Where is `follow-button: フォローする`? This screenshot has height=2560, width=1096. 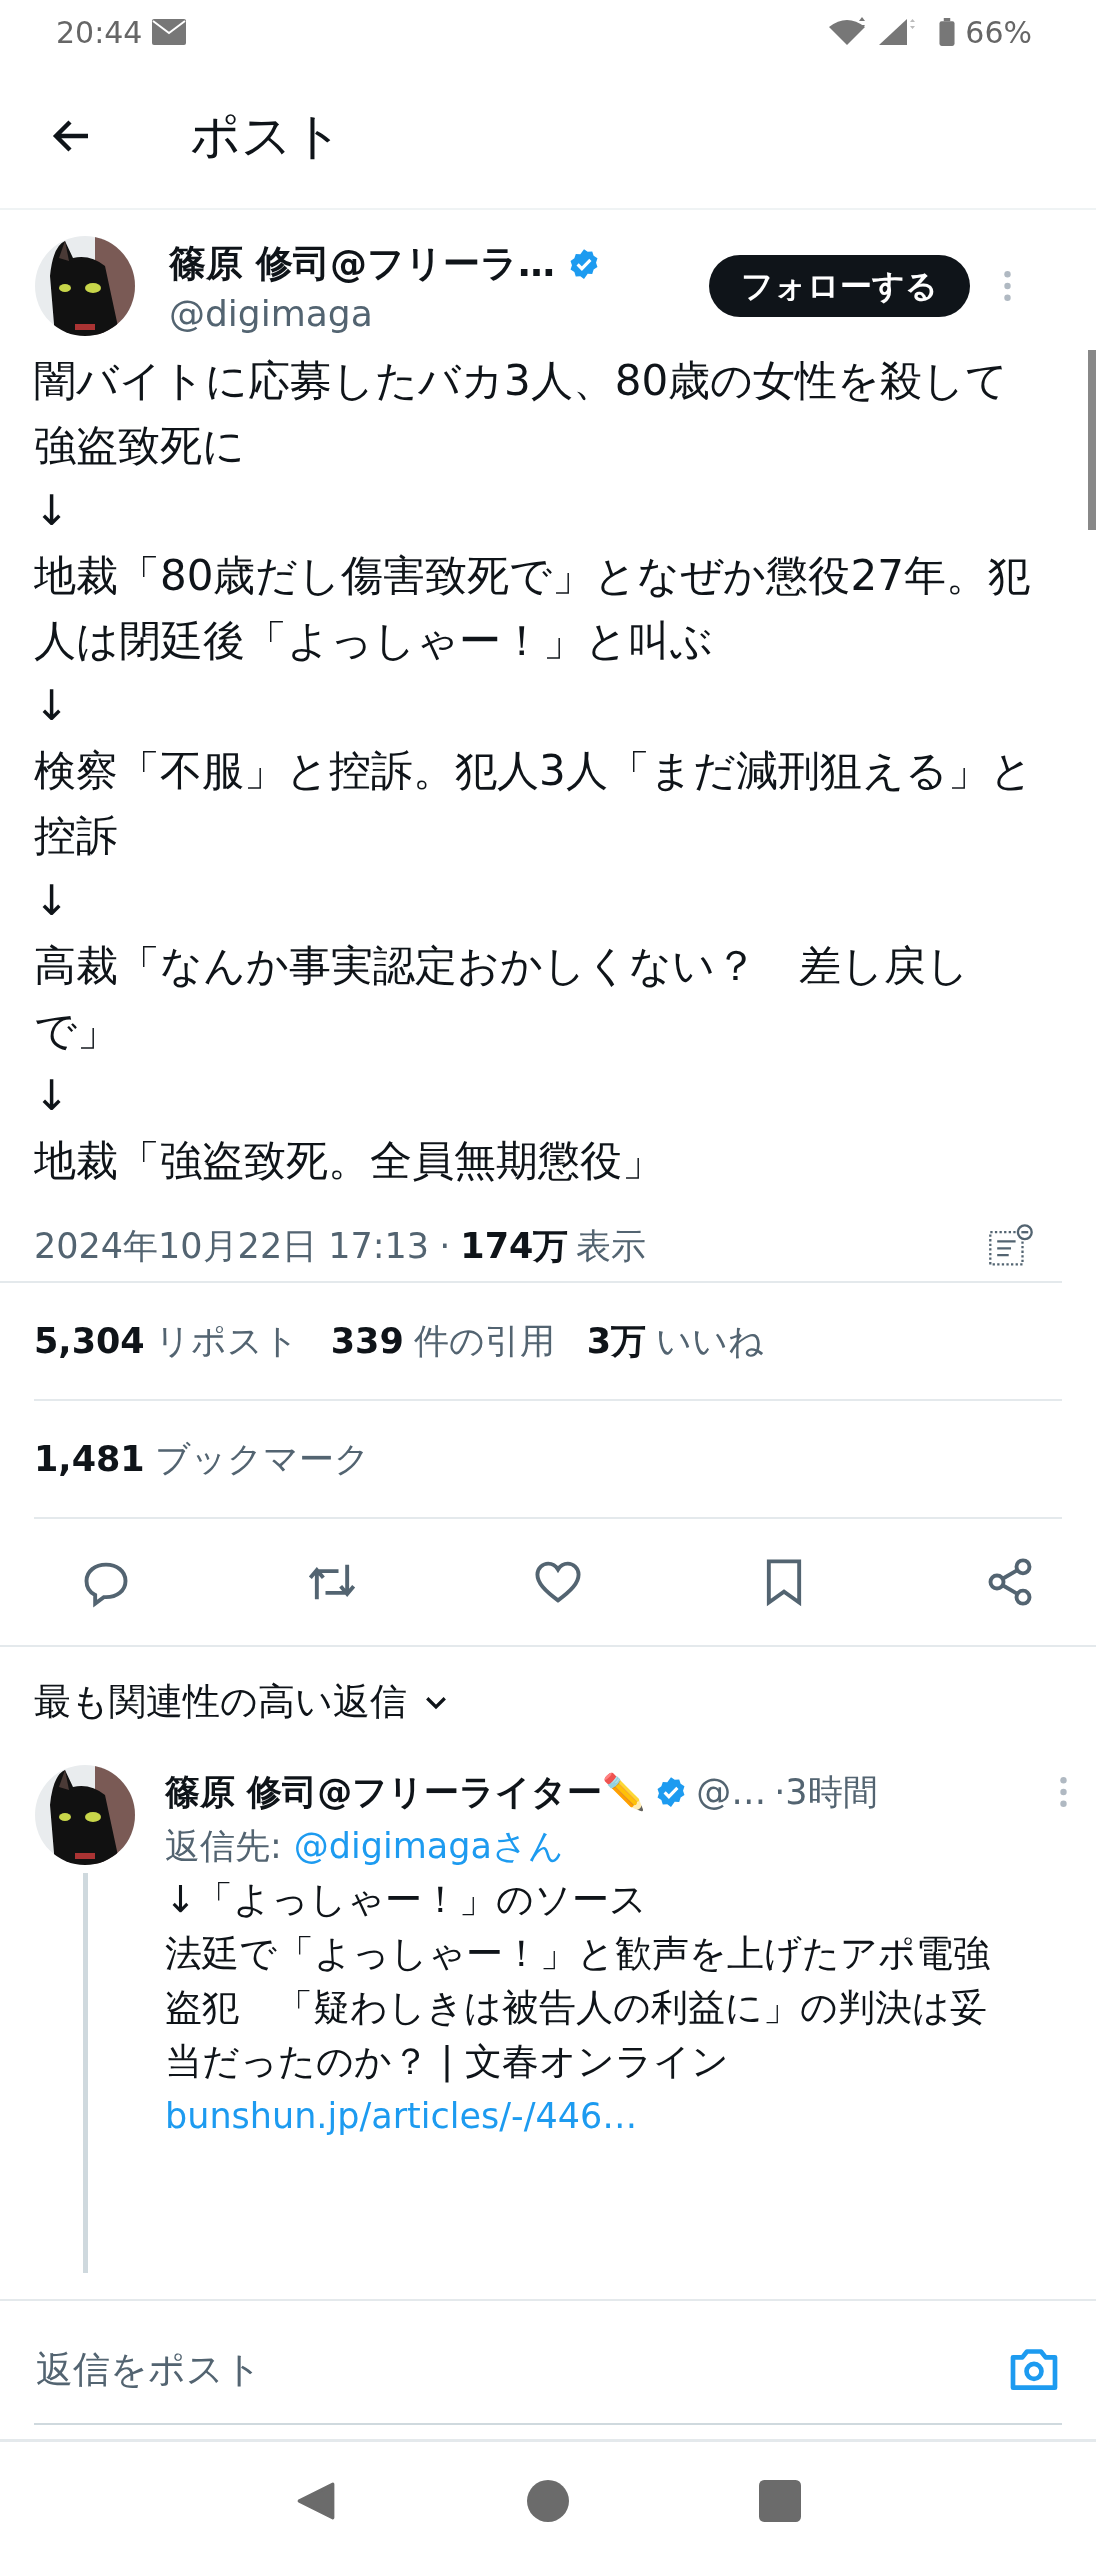
follow-button: フォローする is located at coordinates (839, 286).